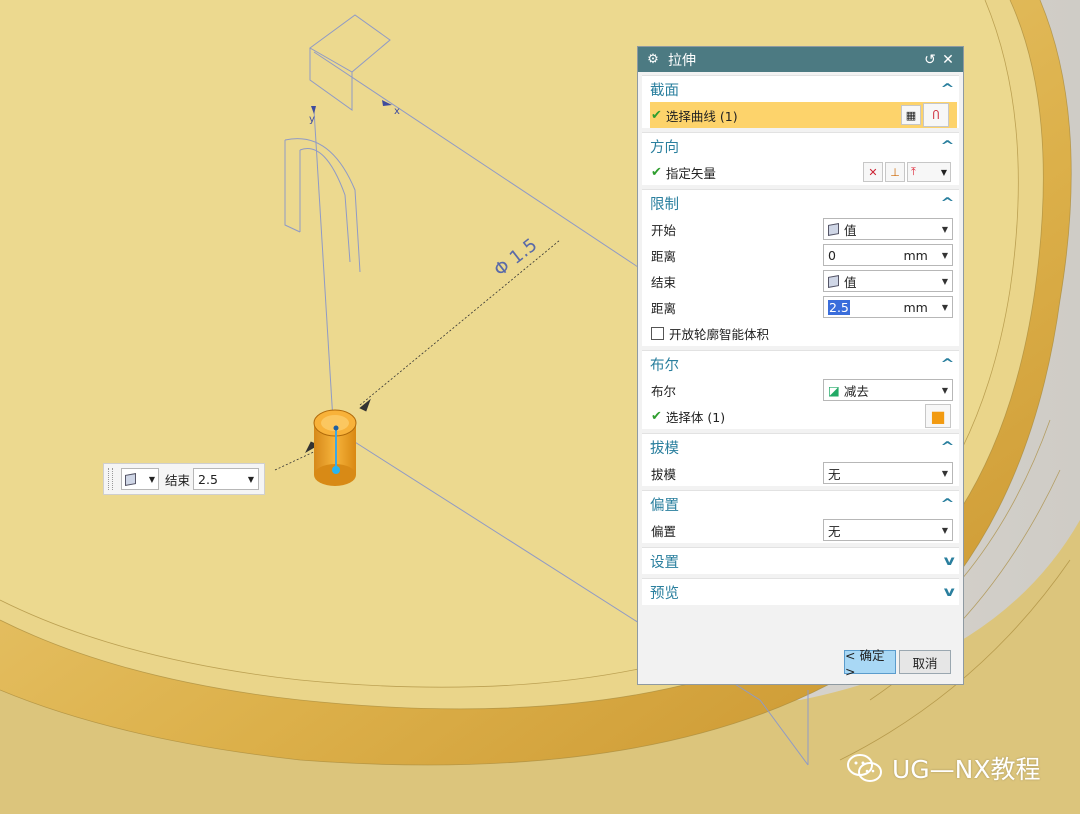  Describe the element at coordinates (800, 229) in the screenshot. I see `start-row: 开始 值 ▼` at that location.